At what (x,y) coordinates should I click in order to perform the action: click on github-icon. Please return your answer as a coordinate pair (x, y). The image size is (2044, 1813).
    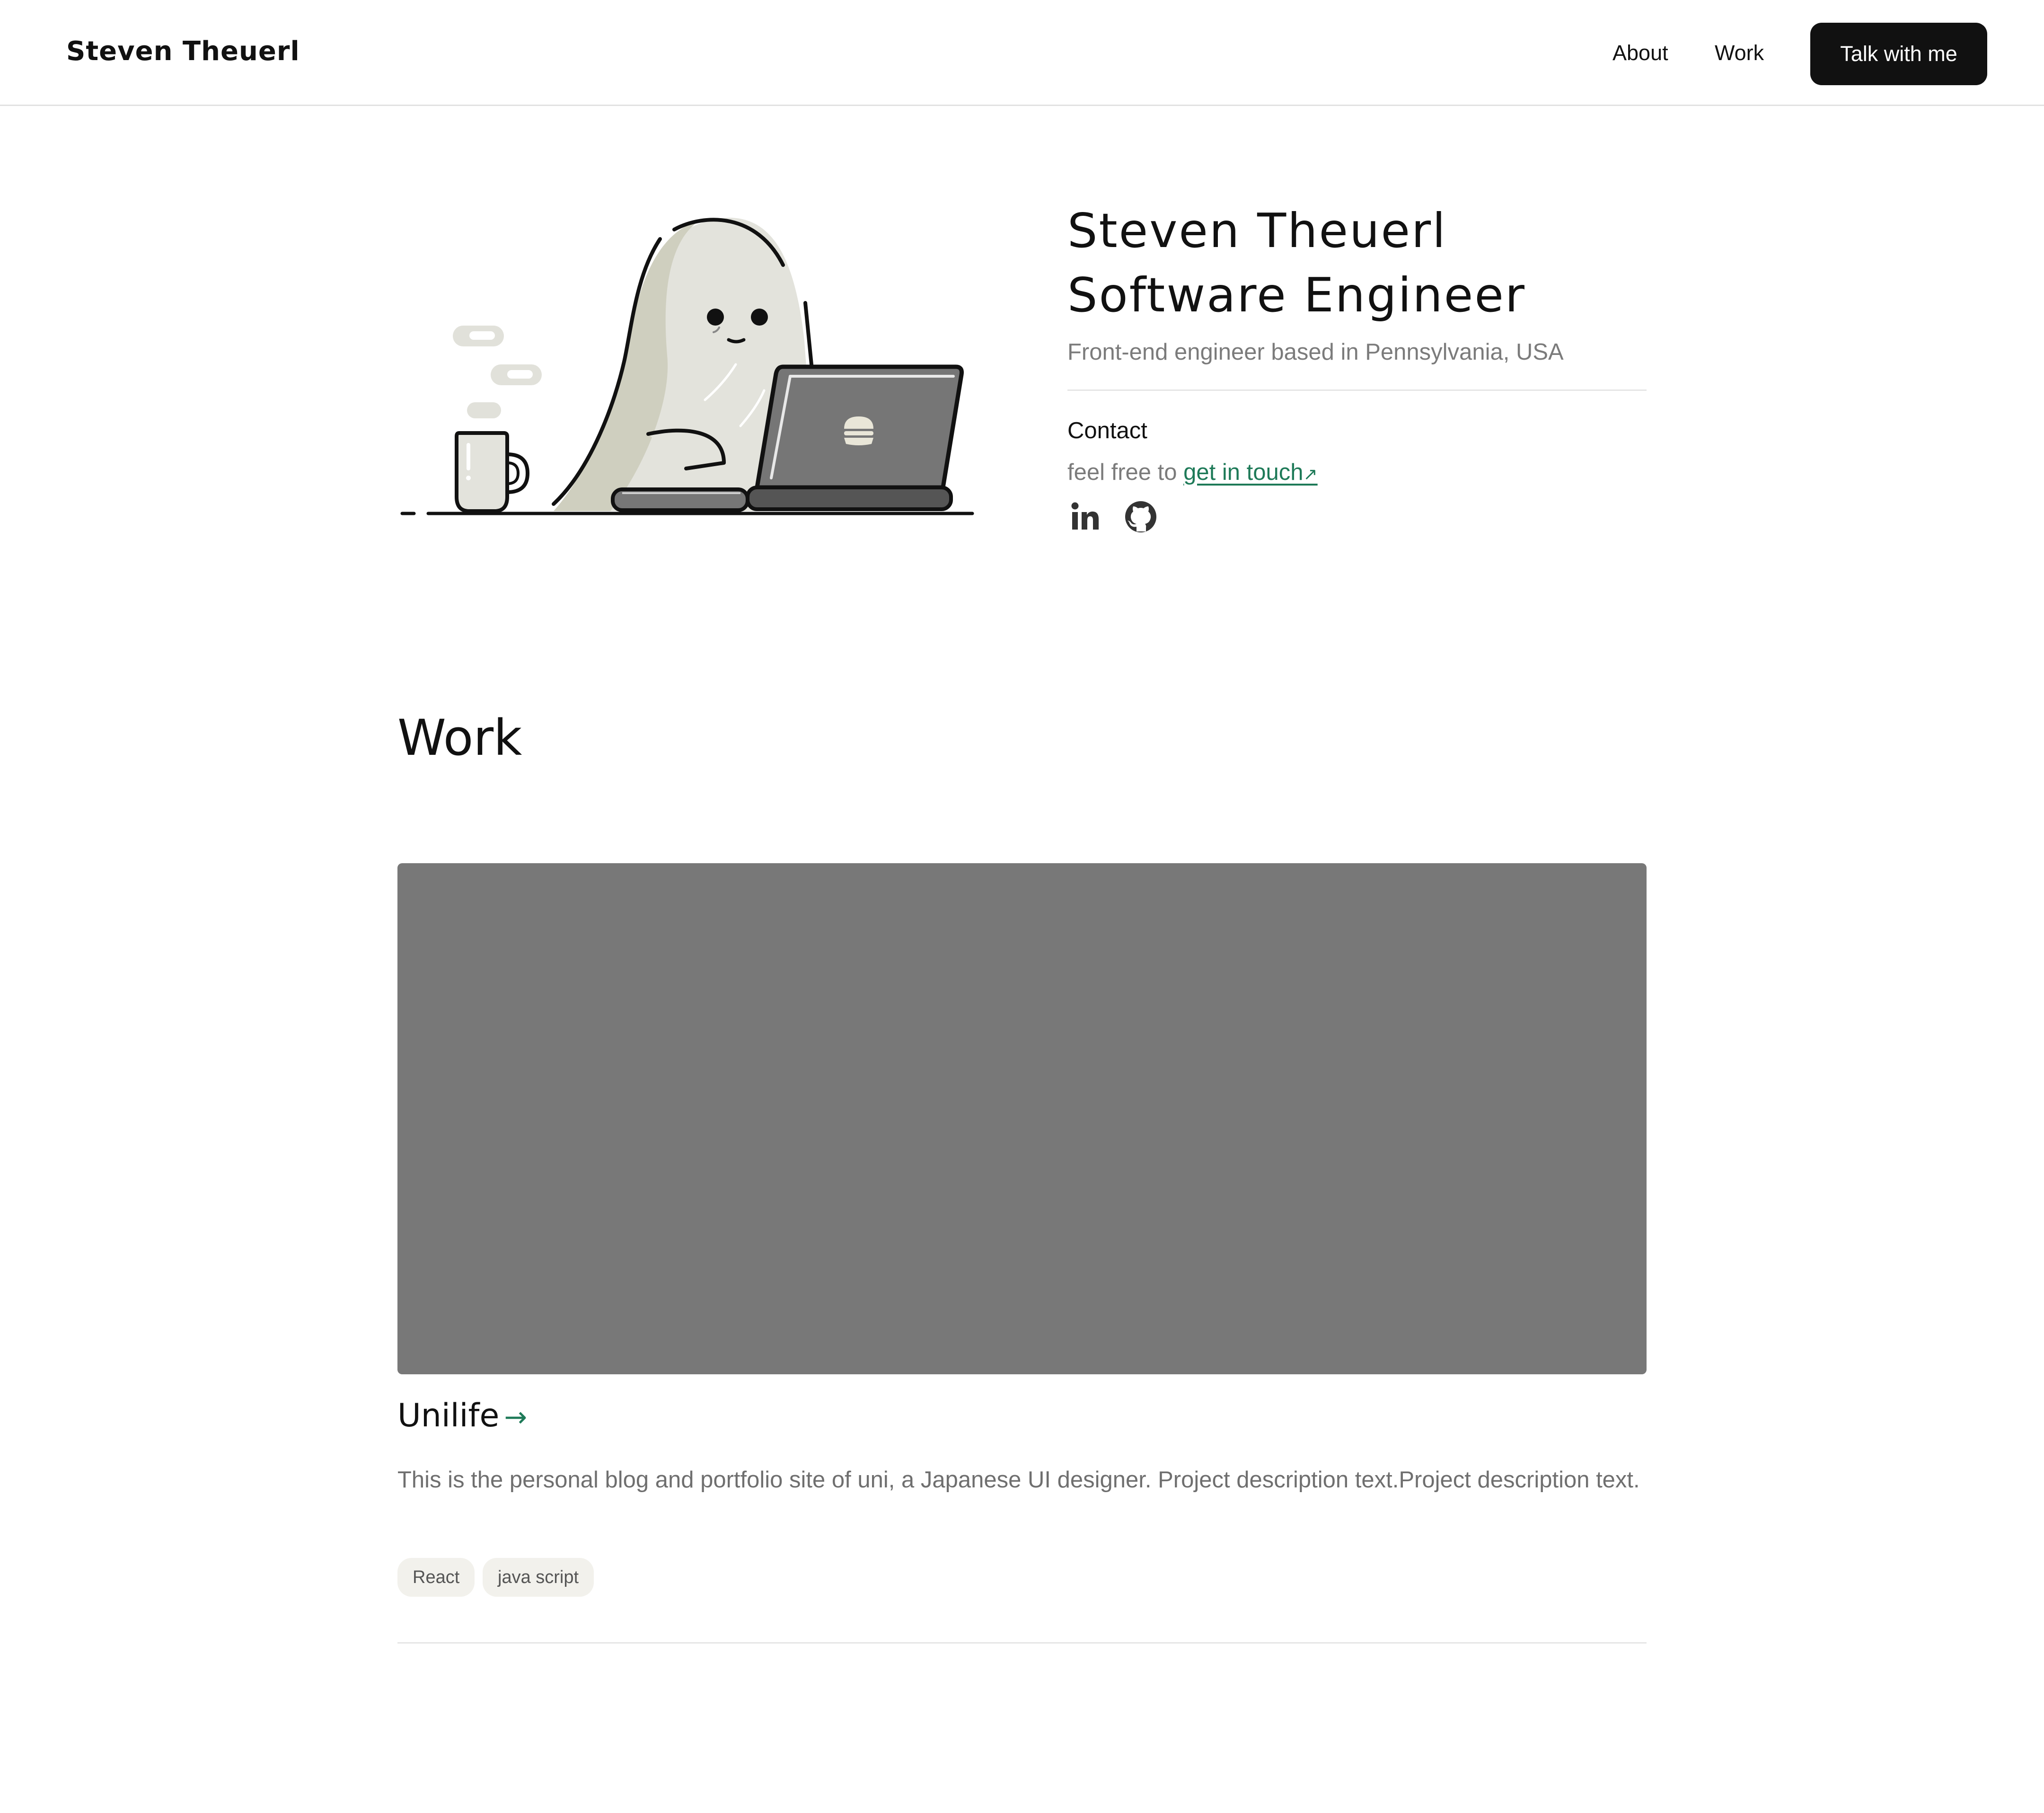
    Looking at the image, I should click on (1140, 516).